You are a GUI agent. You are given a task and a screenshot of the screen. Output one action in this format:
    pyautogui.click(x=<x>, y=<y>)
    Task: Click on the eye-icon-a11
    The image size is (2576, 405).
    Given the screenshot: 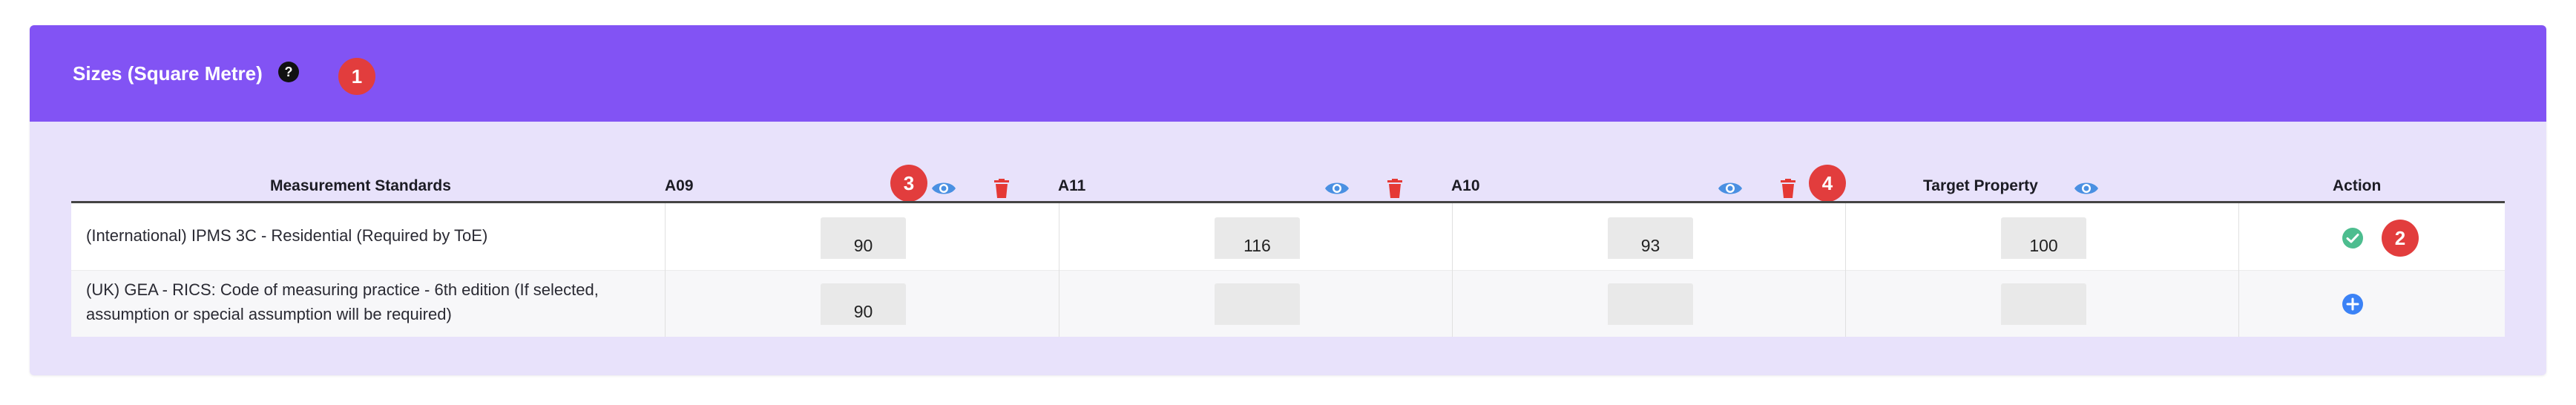 What is the action you would take?
    pyautogui.click(x=1337, y=188)
    